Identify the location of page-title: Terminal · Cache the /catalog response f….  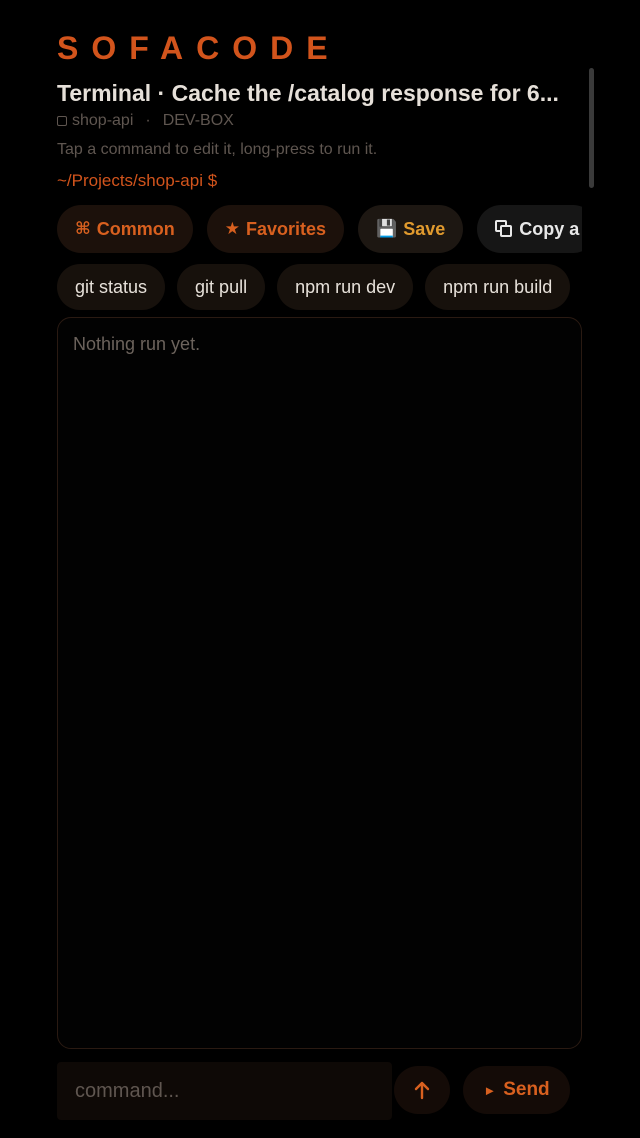
(308, 93).